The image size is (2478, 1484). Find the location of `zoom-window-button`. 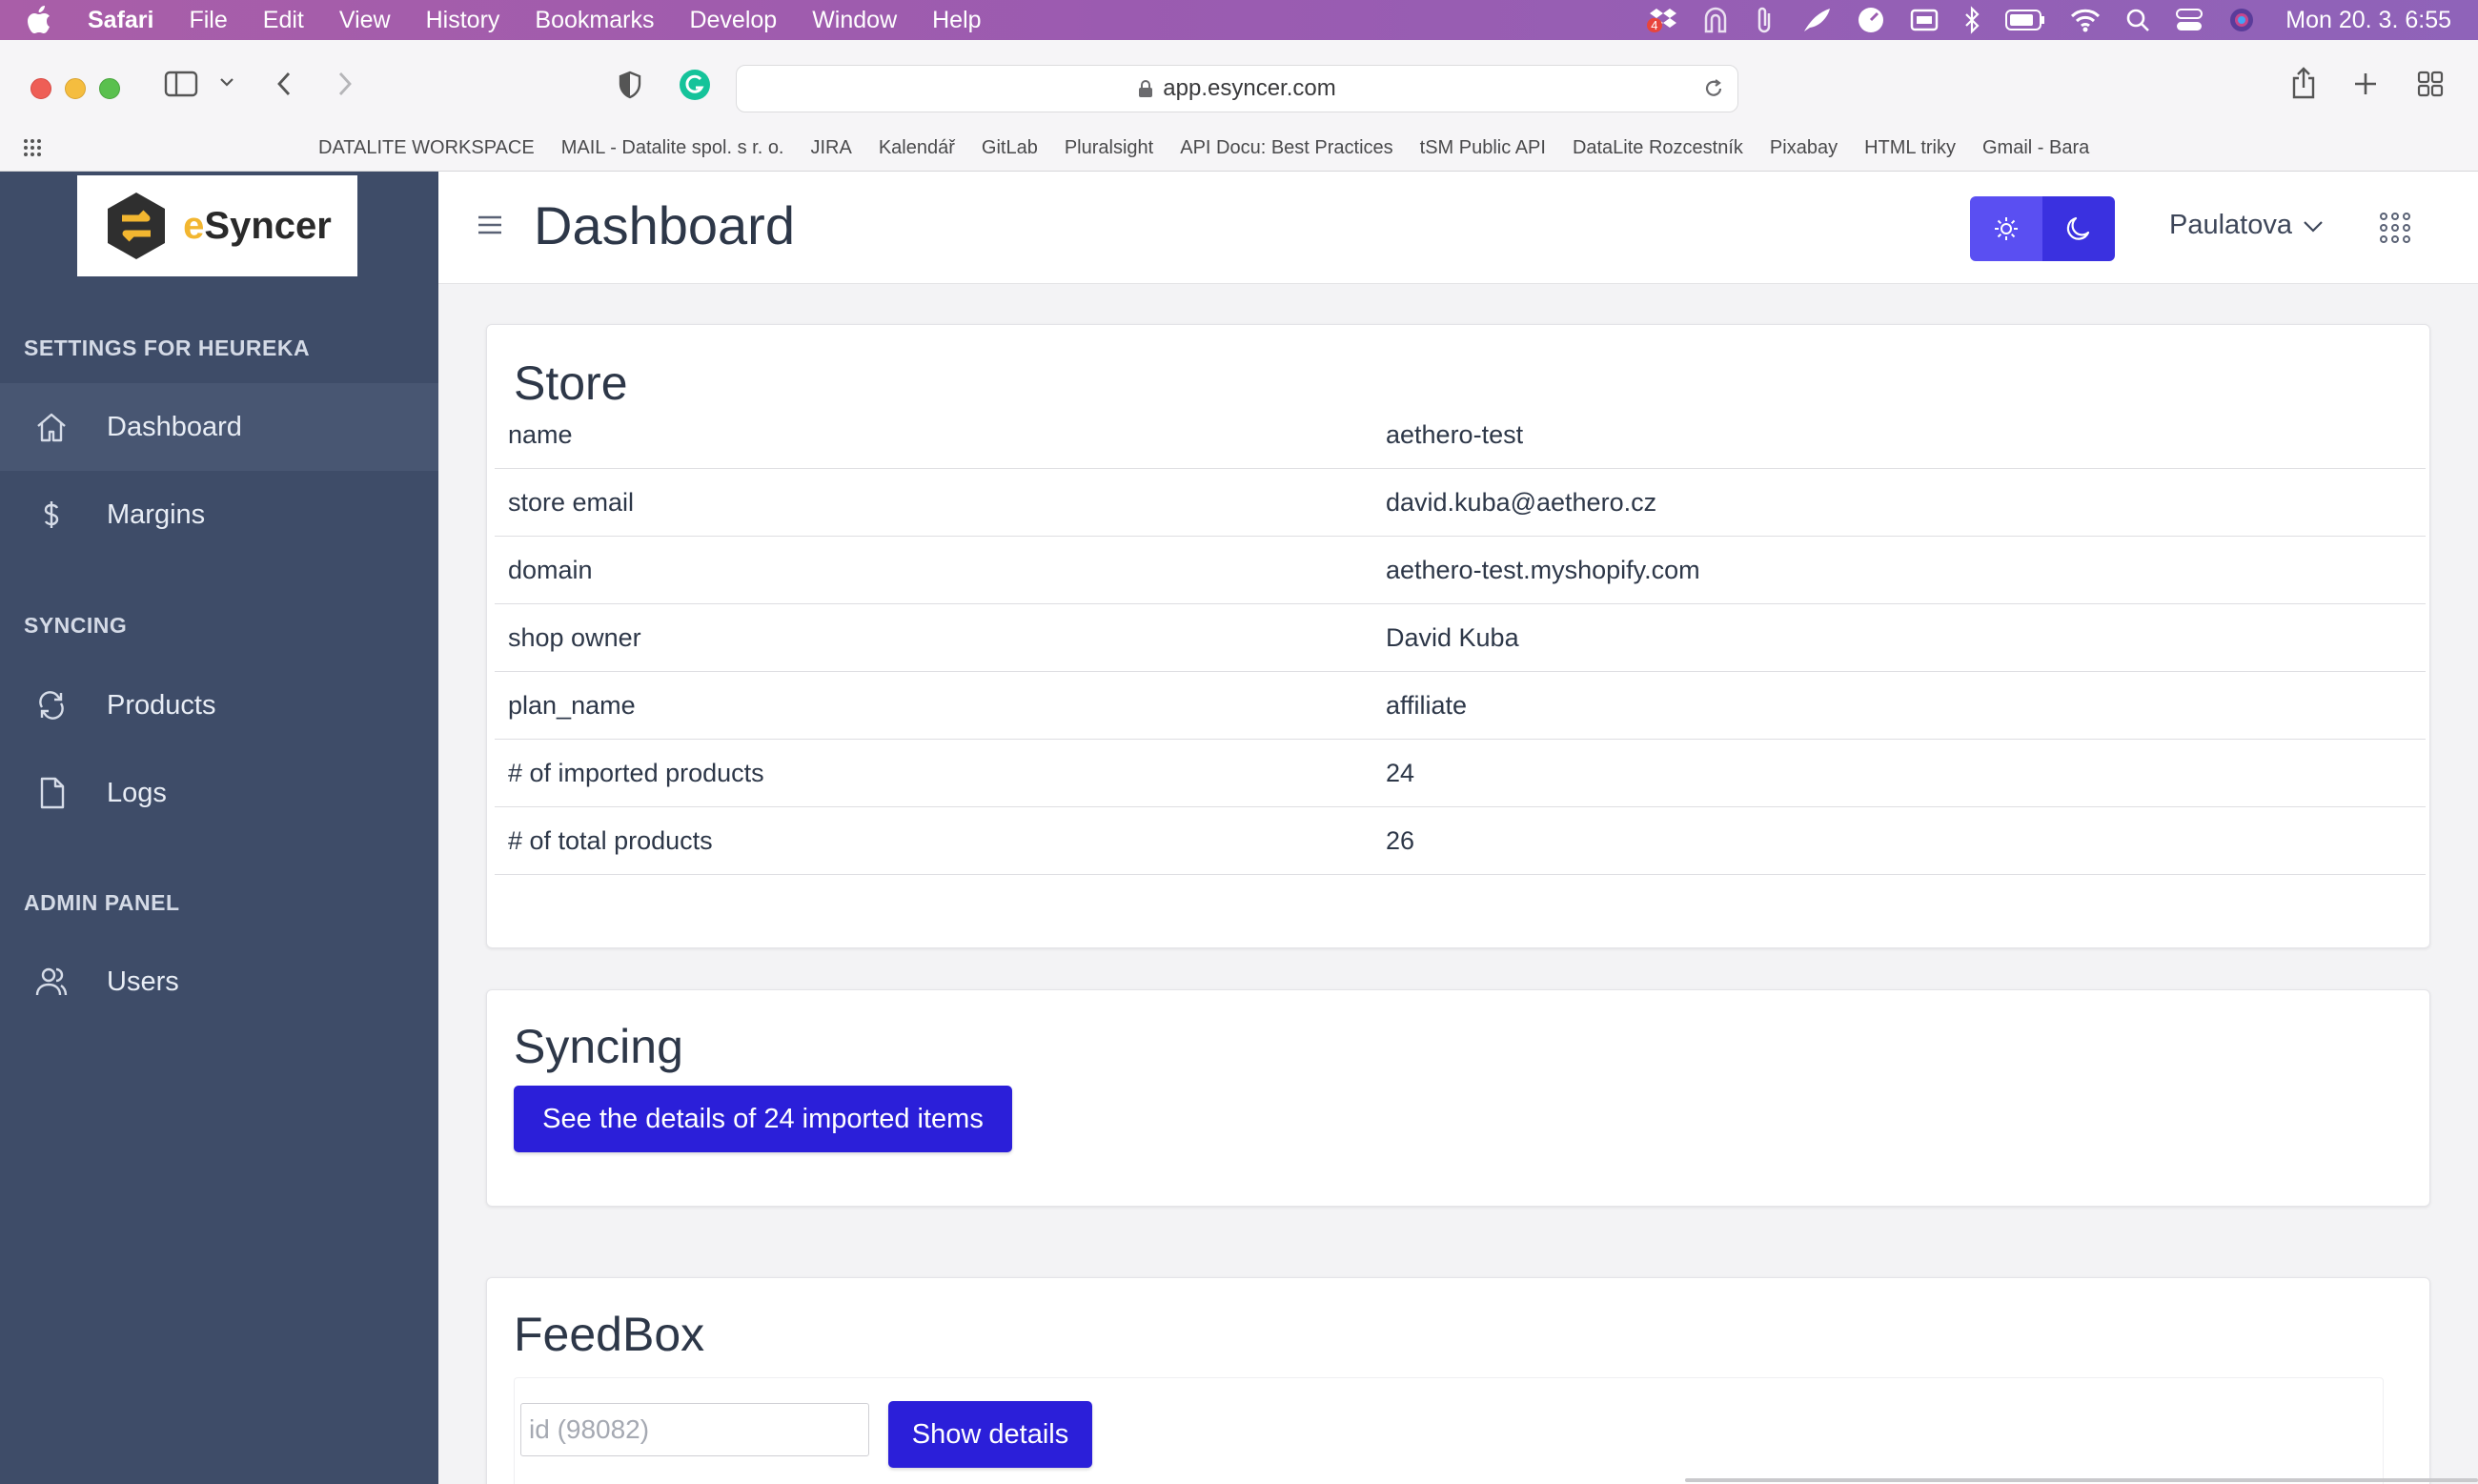

zoom-window-button is located at coordinates (109, 88).